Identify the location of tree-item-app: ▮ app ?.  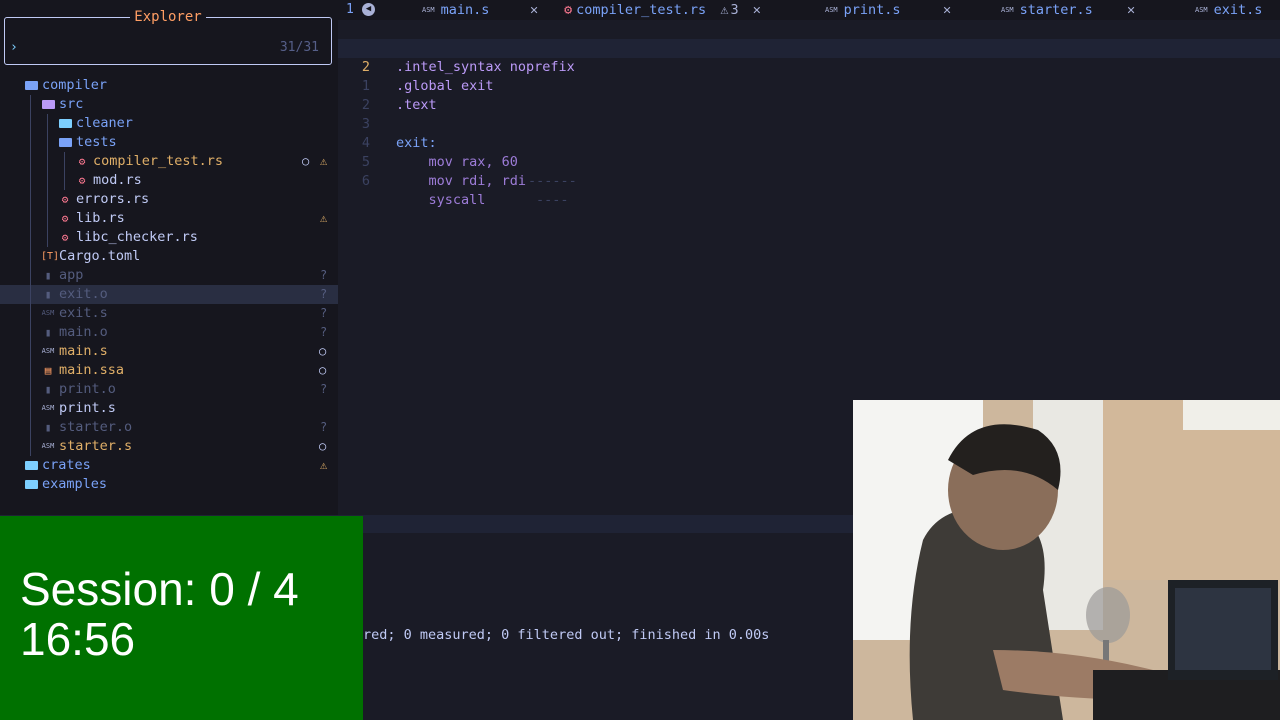
(169, 275).